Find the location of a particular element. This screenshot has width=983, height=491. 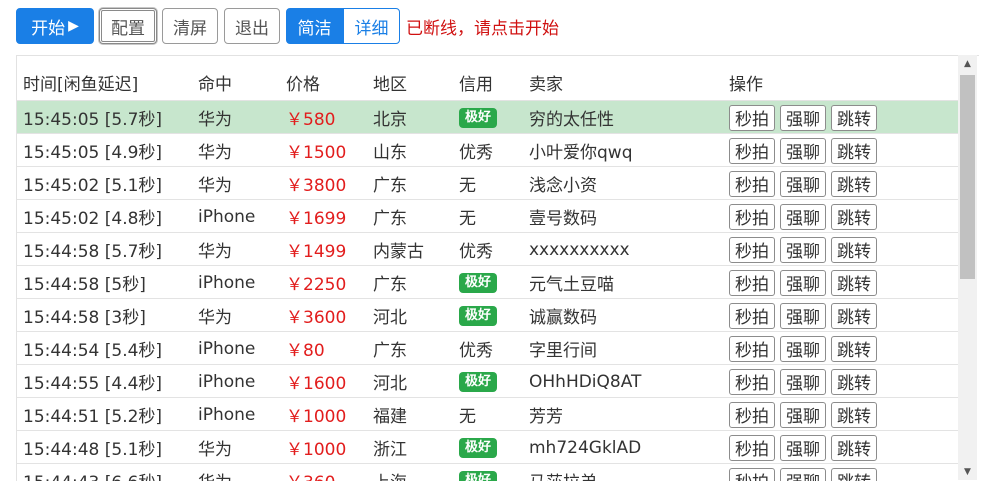

vertical-scrollbar: ▲ ▼ is located at coordinates (967, 267).